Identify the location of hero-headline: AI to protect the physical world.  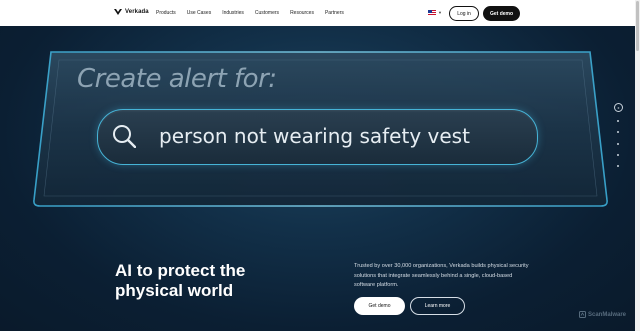
(215, 281).